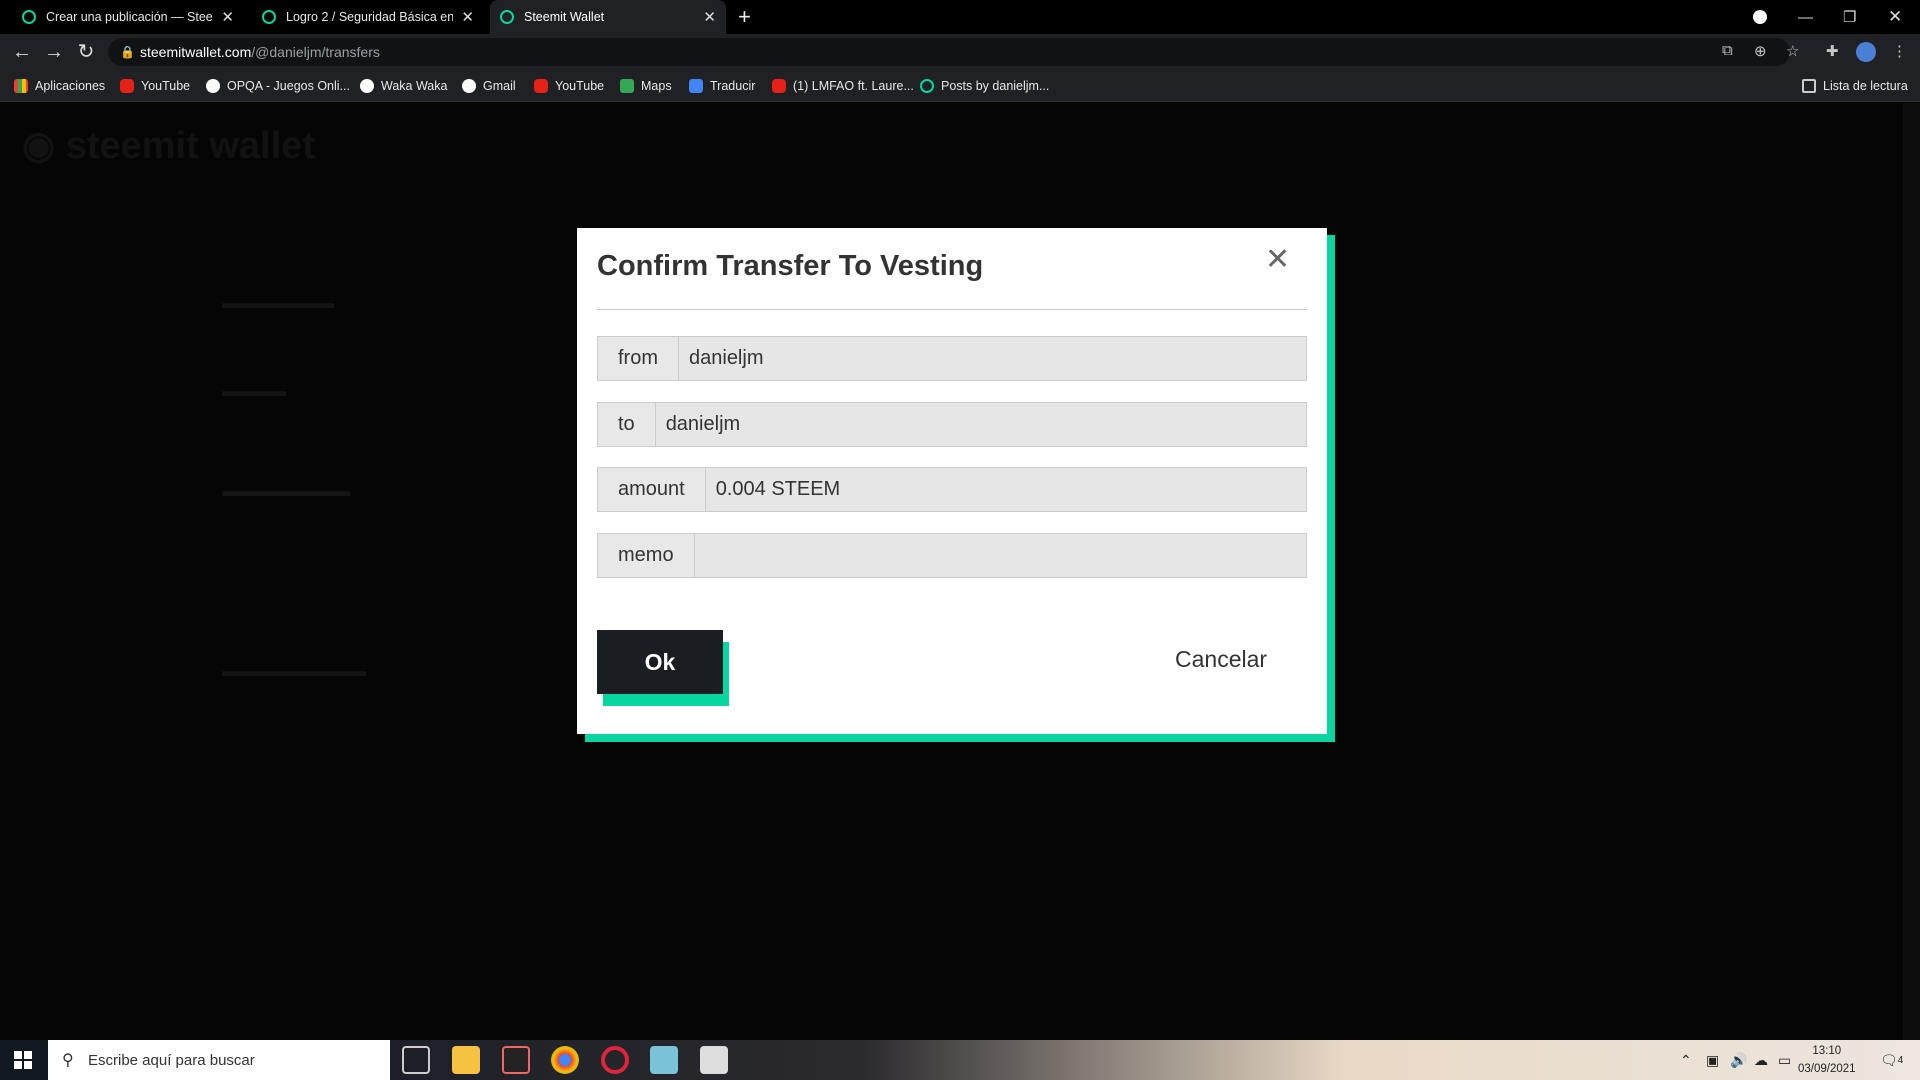  What do you see at coordinates (1277, 259) in the screenshot?
I see `close-icon: ✕` at bounding box center [1277, 259].